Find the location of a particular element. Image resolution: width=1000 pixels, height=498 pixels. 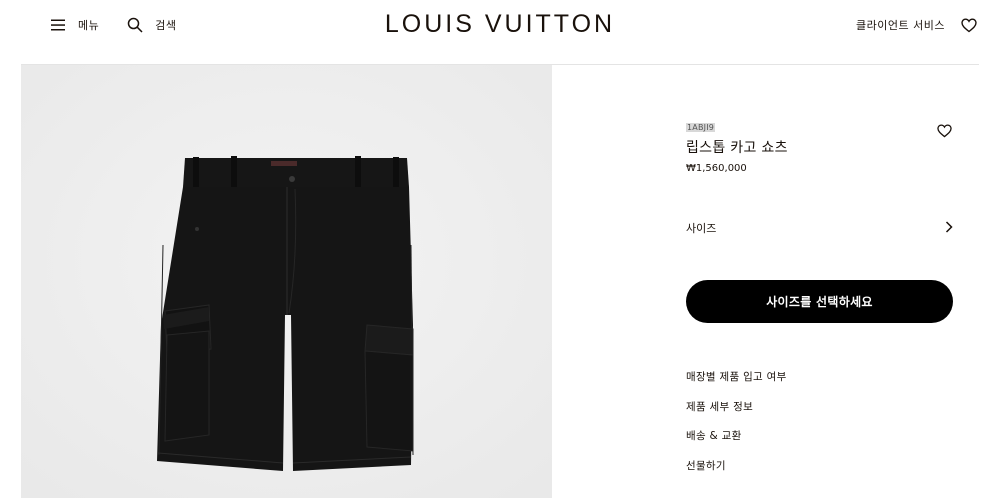

product-sku: 1ABJI9 is located at coordinates (701, 127).